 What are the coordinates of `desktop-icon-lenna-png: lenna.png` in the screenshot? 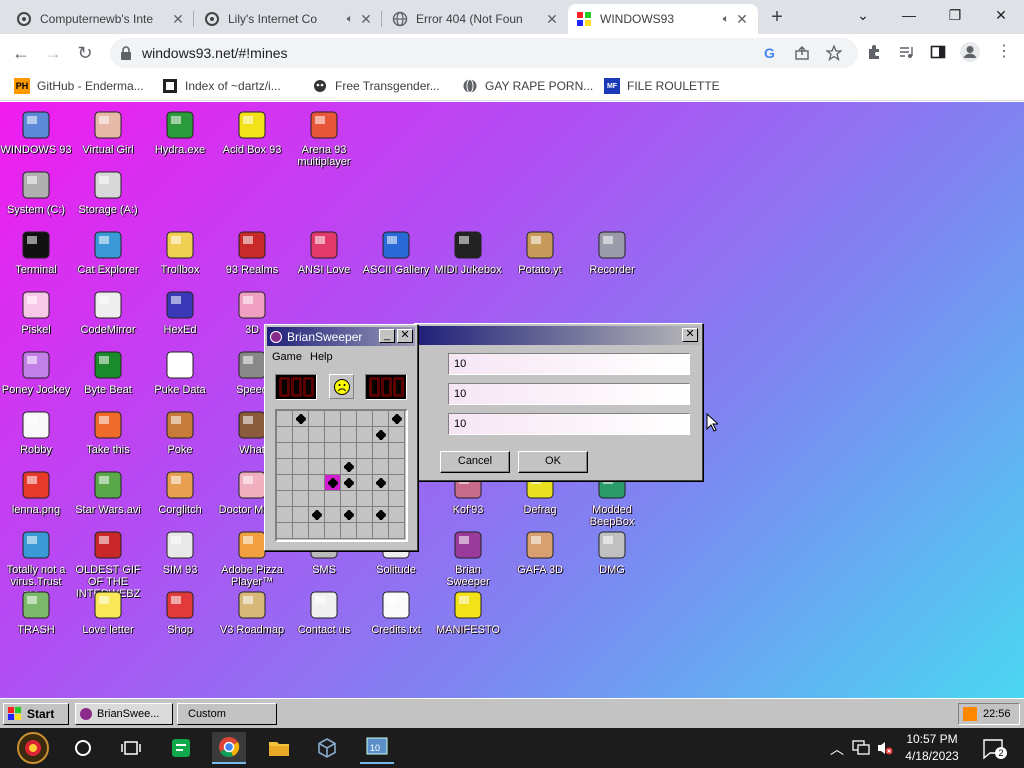 It's located at (36, 492).